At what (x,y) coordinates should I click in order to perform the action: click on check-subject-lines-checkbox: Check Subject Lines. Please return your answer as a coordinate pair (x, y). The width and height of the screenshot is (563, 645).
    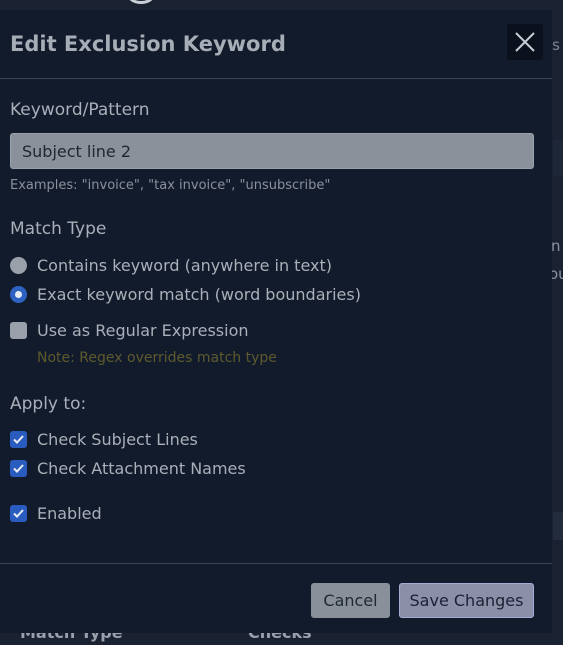
    Looking at the image, I should click on (104, 439).